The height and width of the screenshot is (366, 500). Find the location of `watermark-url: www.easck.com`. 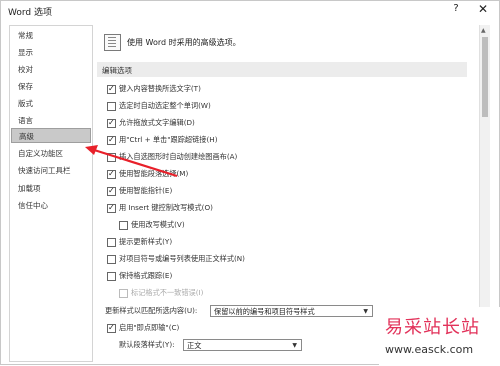

watermark-url: www.easck.com is located at coordinates (429, 349).